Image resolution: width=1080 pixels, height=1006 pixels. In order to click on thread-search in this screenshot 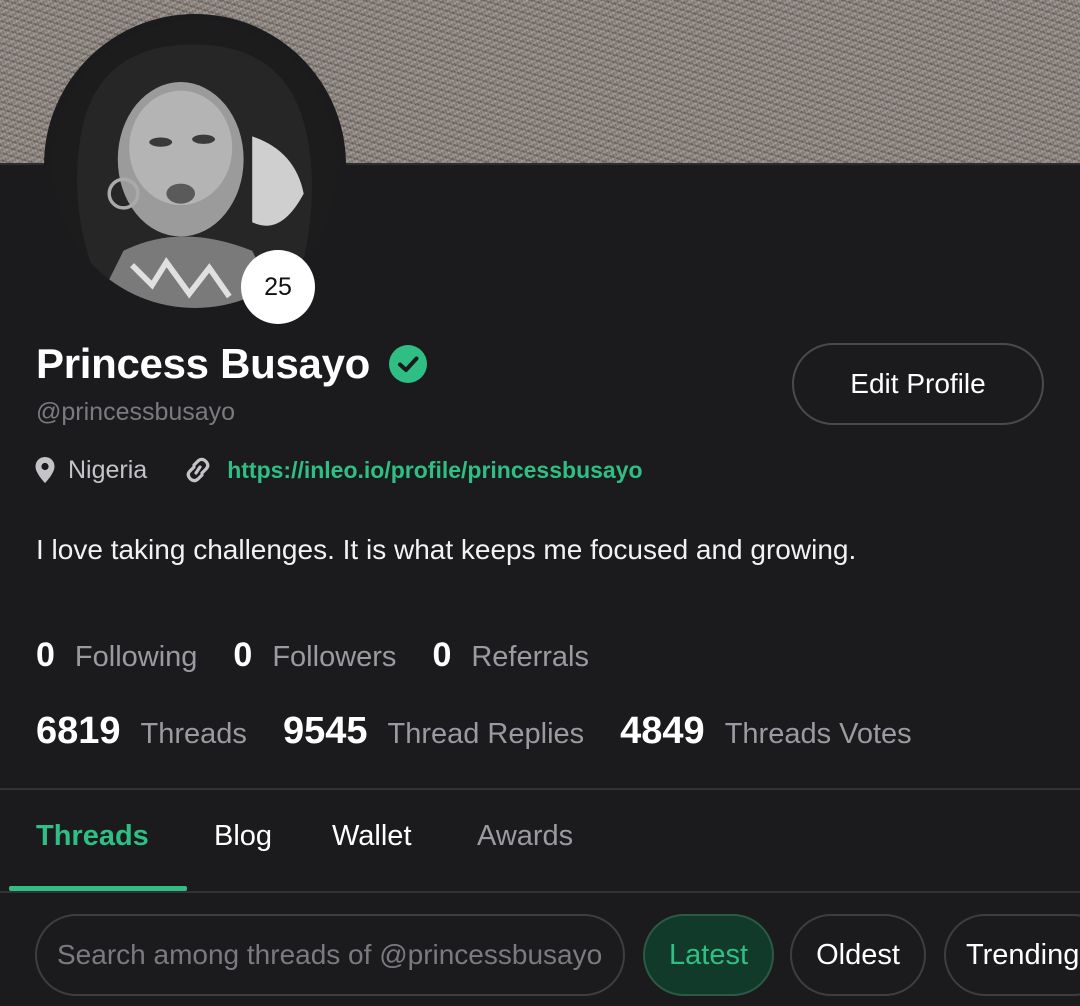, I will do `click(330, 955)`.